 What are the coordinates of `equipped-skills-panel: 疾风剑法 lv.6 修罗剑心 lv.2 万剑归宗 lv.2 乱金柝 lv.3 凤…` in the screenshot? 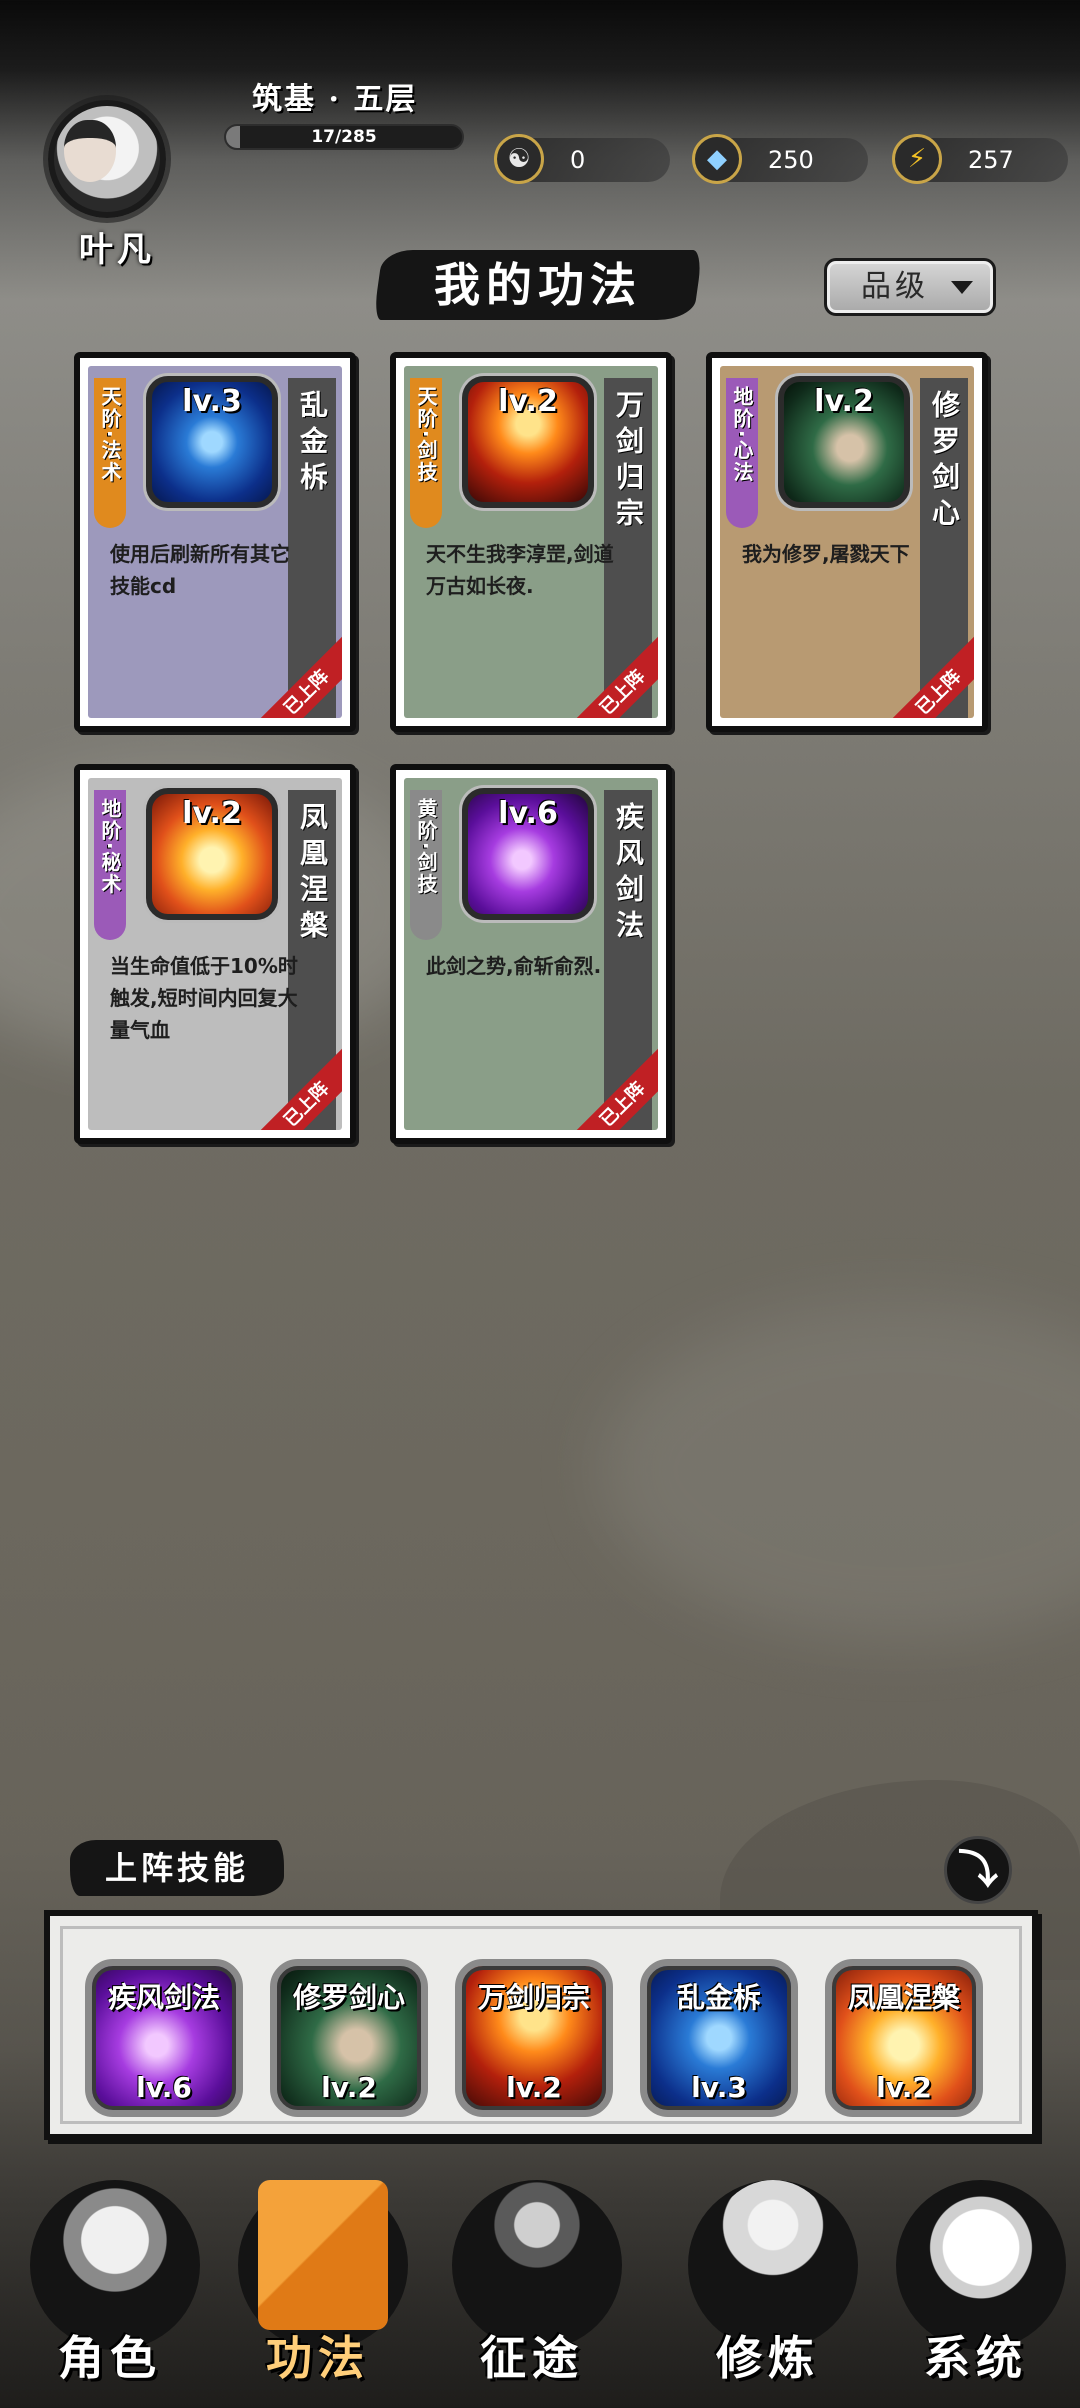 It's located at (541, 2025).